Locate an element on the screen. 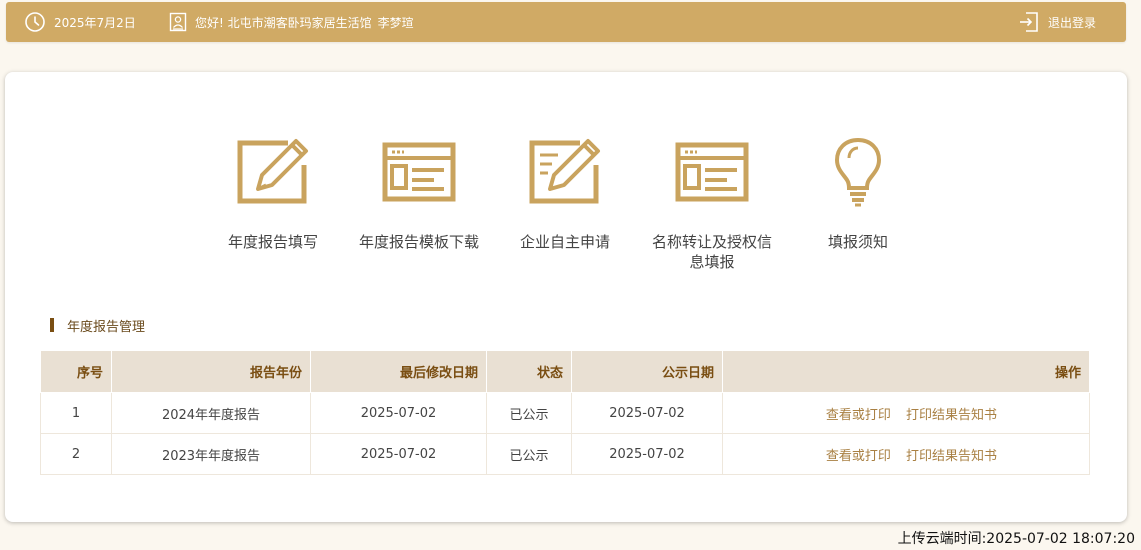  section-title-bar is located at coordinates (52, 325).